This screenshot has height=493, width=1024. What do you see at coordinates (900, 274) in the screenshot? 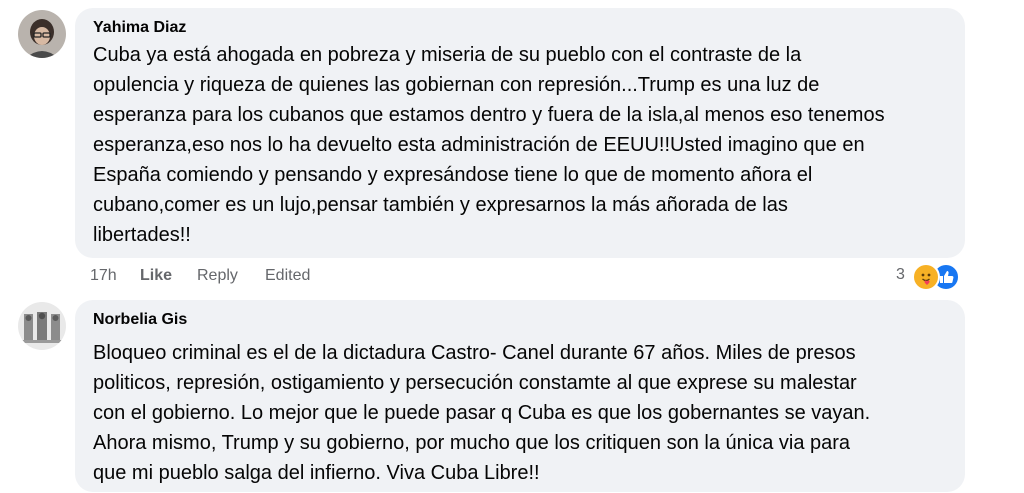
I see `reaction-count: 3` at bounding box center [900, 274].